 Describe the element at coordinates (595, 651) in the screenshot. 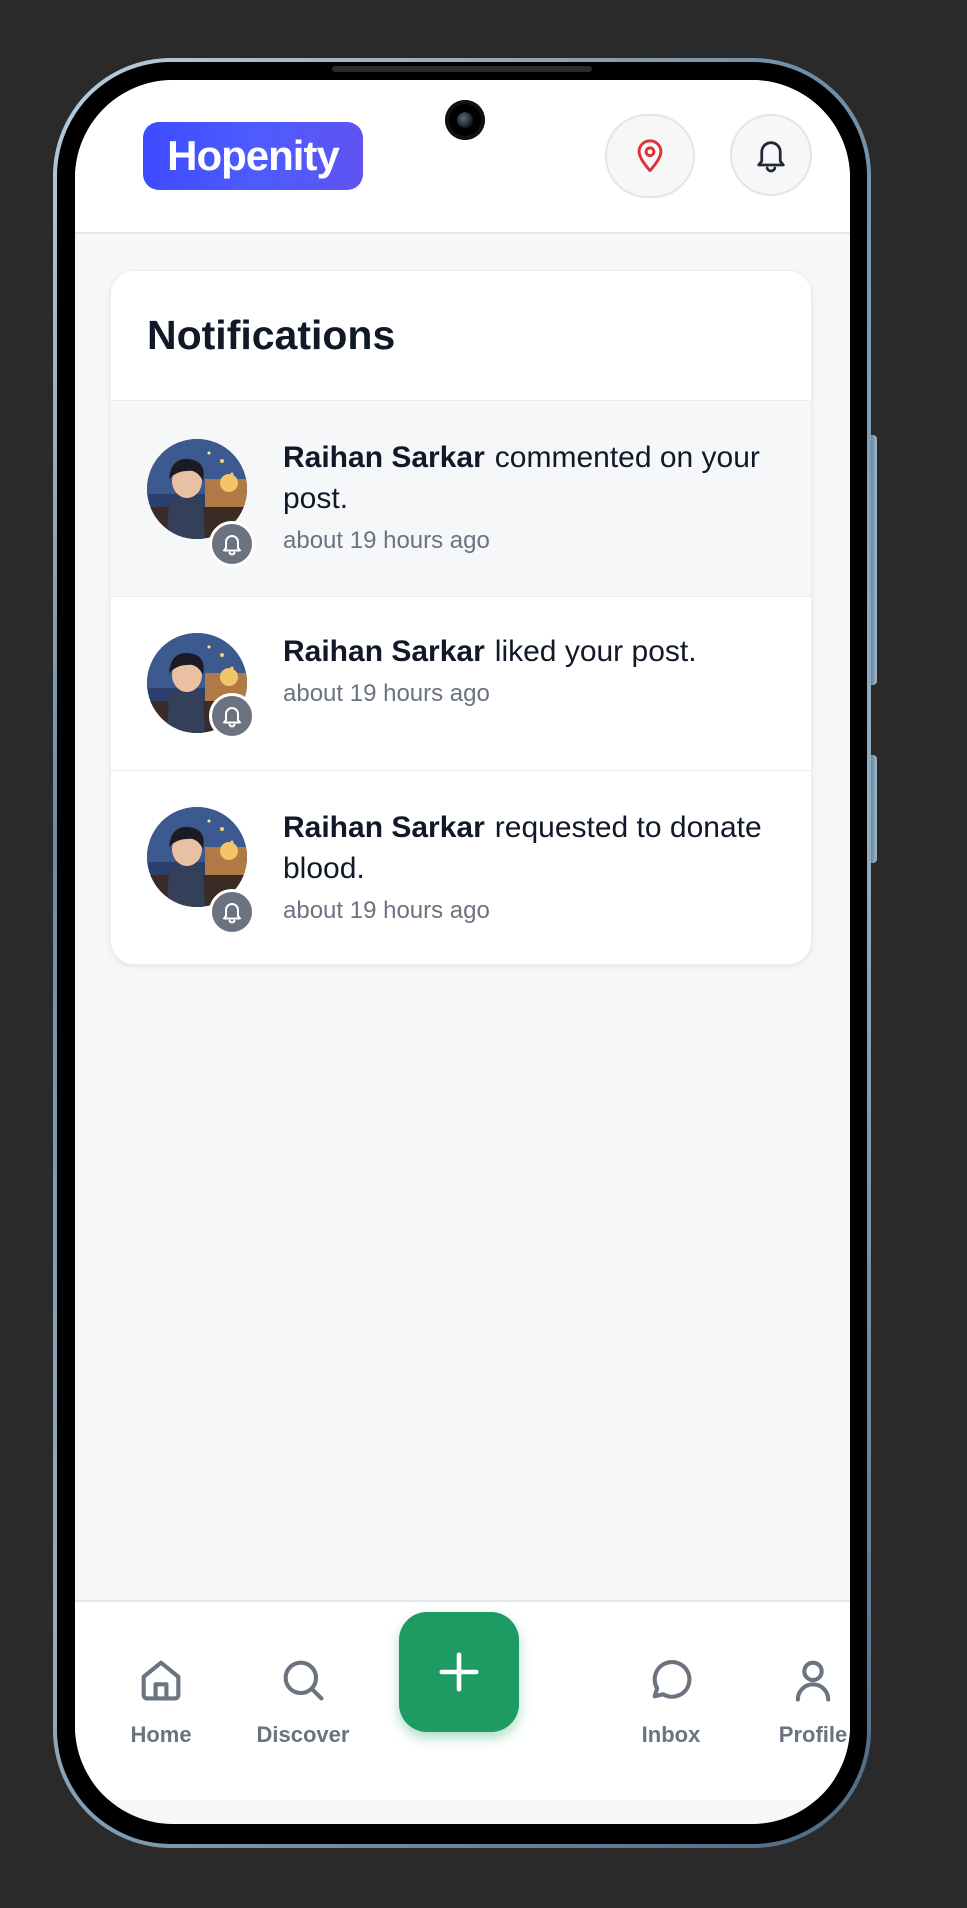

I see `notification-action: liked your post.` at that location.